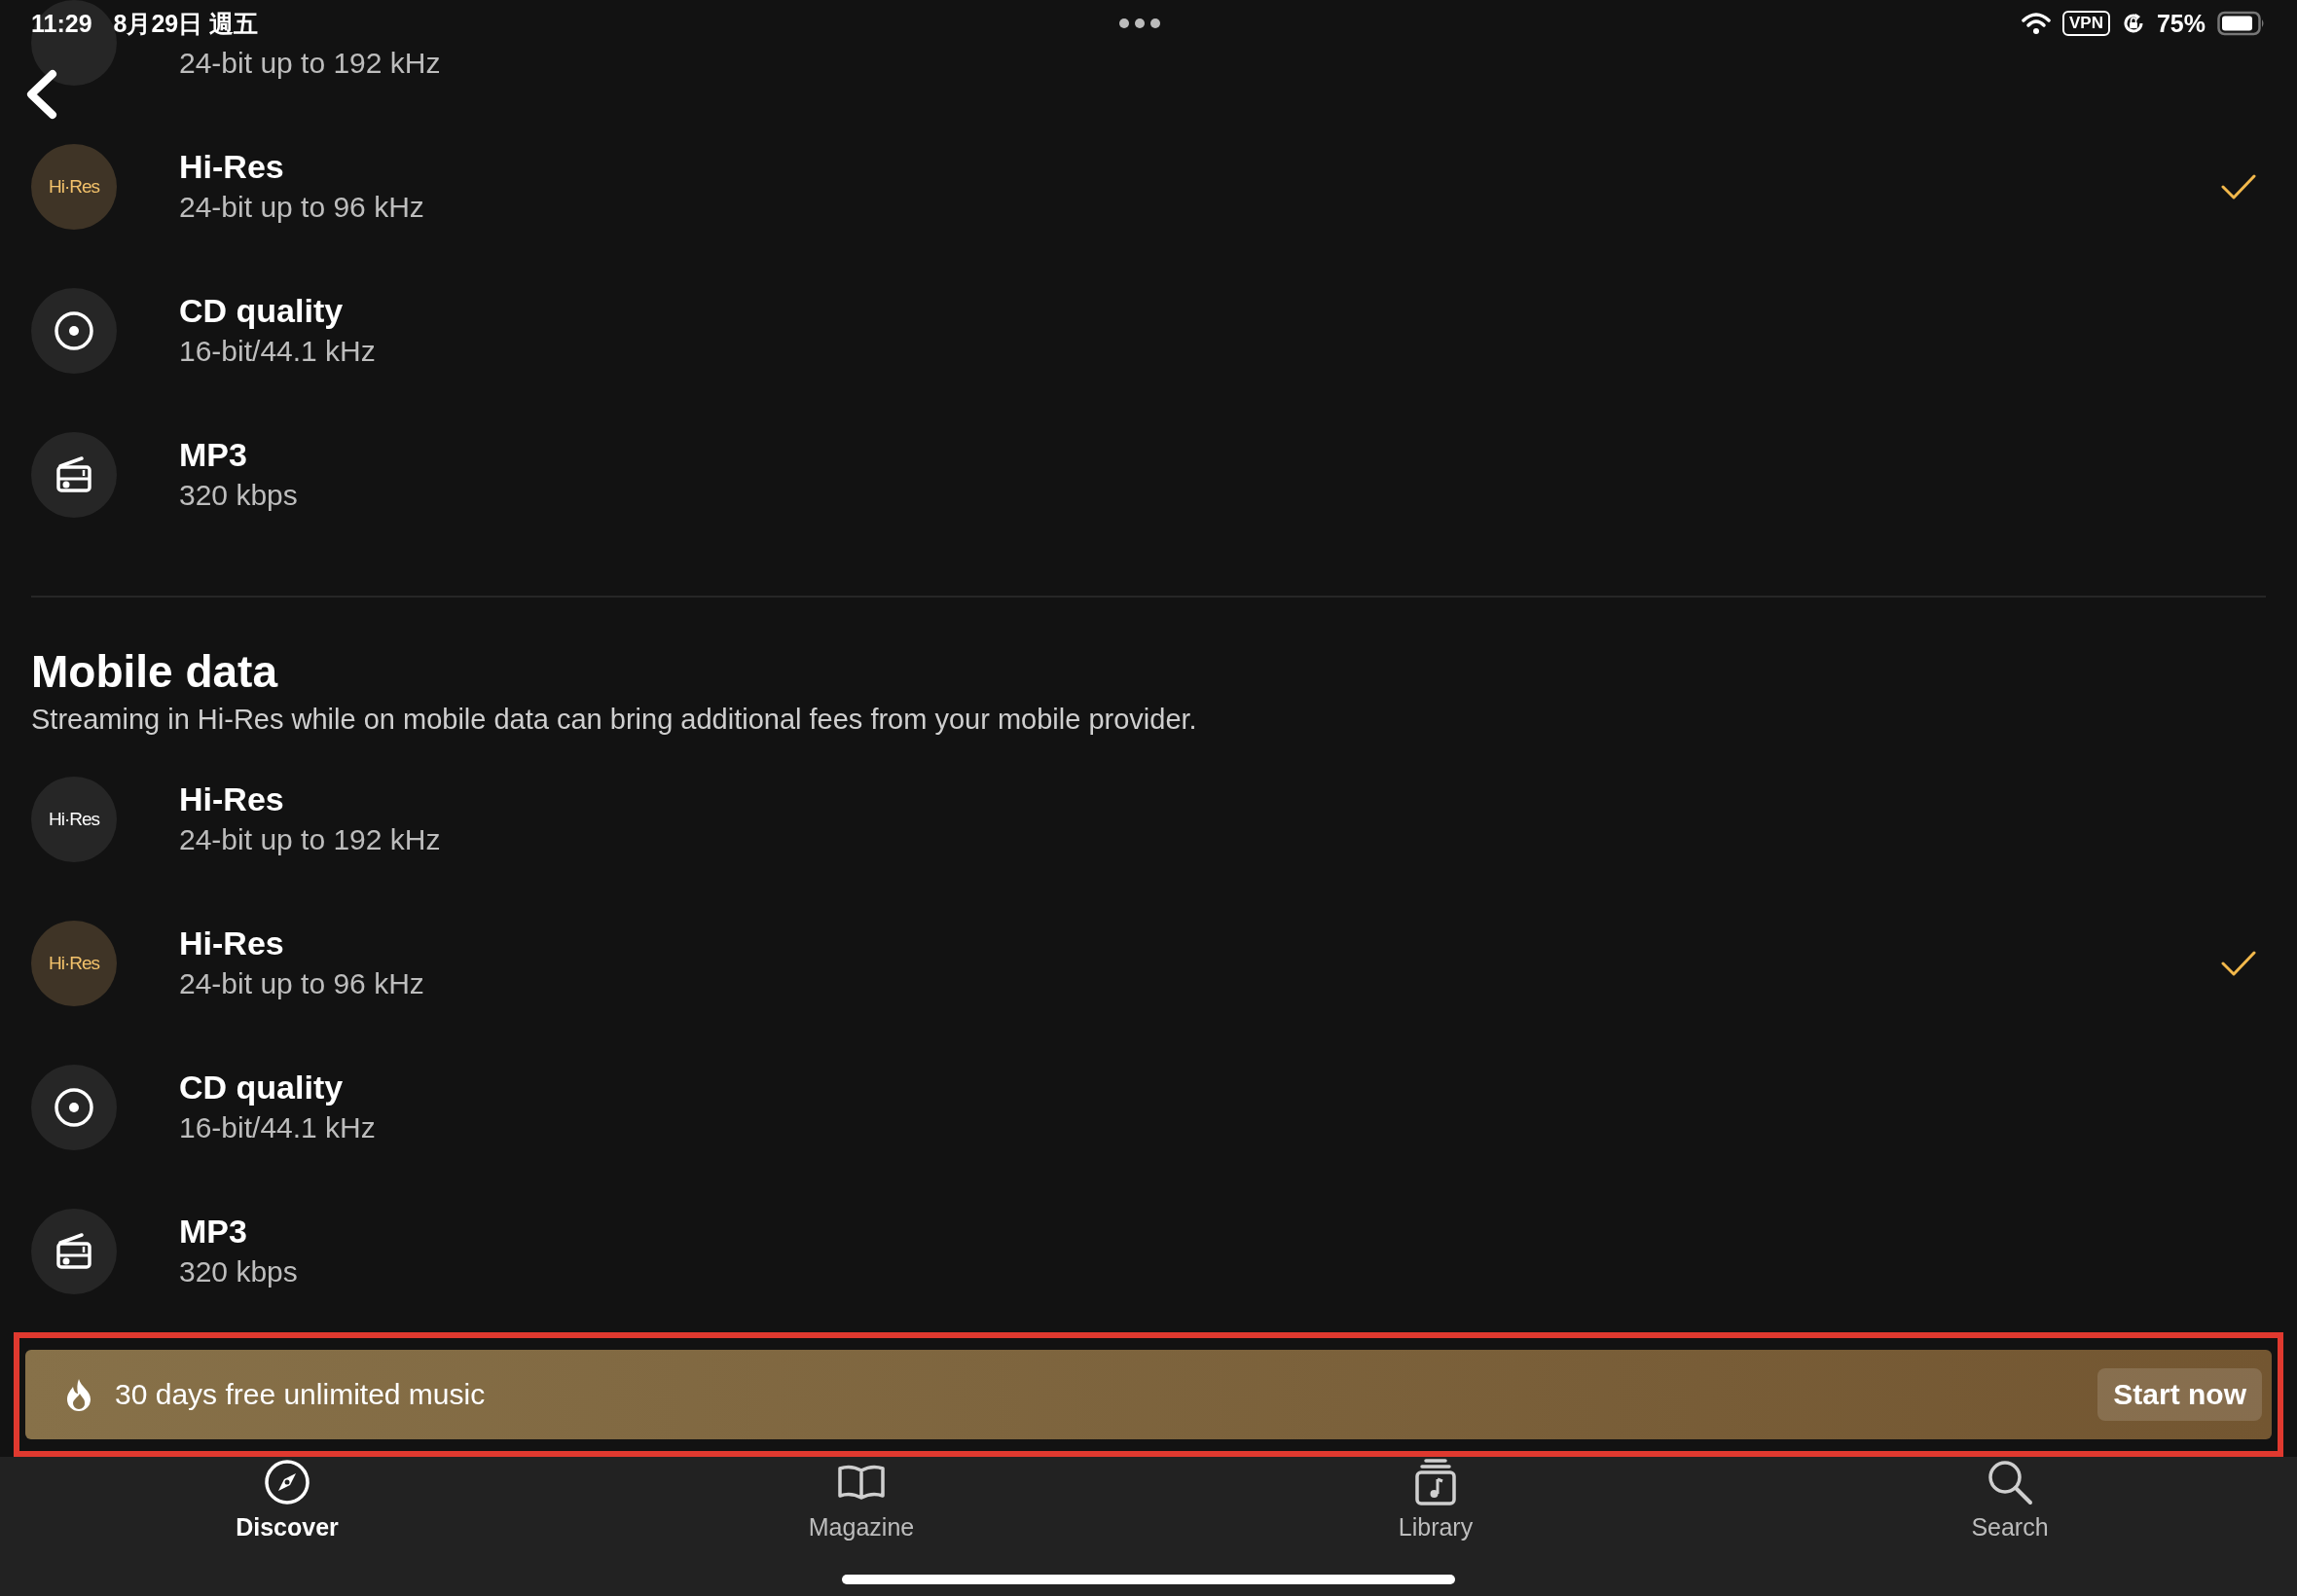 The image size is (2297, 1596). Describe the element at coordinates (2179, 1394) in the screenshot. I see `start-now-button: Start now` at that location.